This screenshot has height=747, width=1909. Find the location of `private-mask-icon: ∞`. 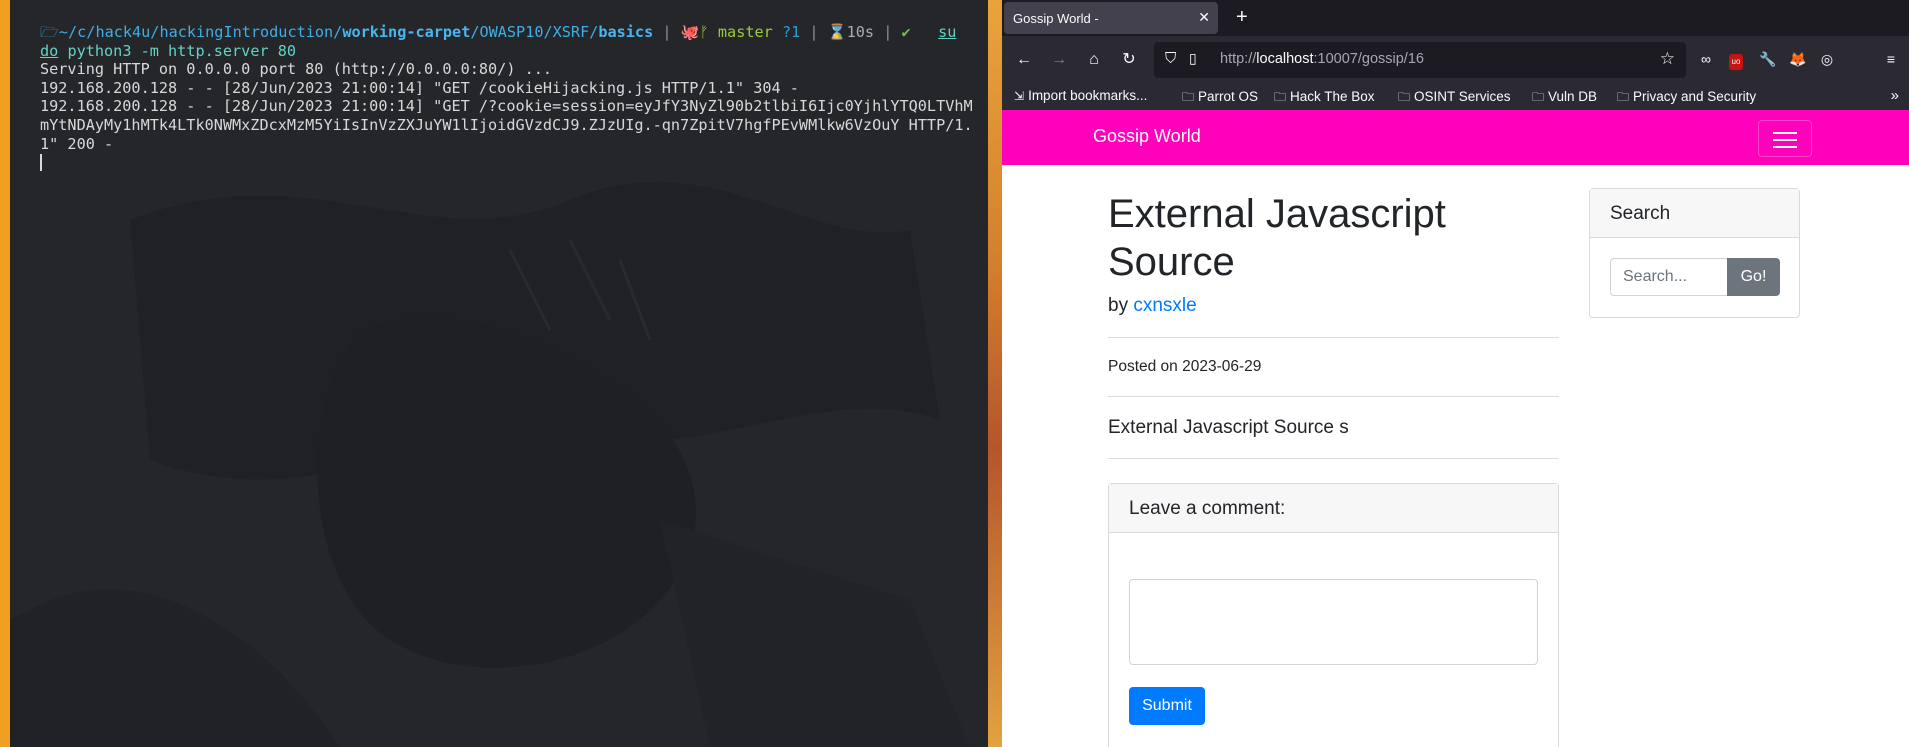

private-mask-icon: ∞ is located at coordinates (1706, 59).